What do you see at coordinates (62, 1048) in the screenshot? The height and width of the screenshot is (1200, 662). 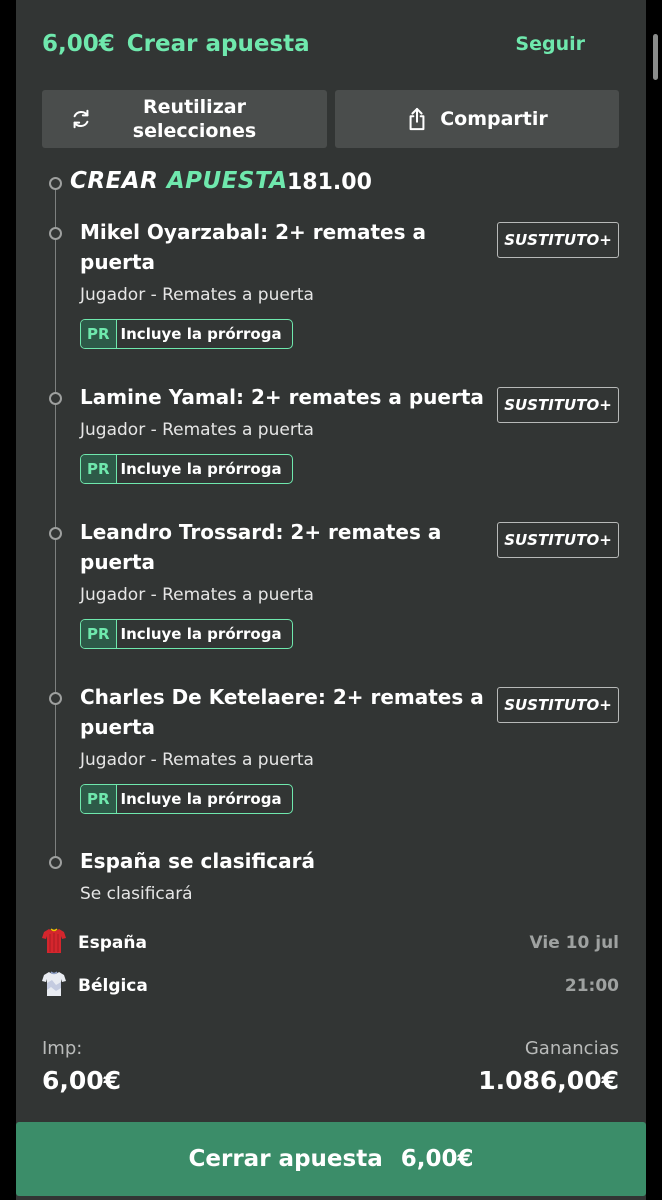 I see `stake-label: Imp:` at bounding box center [62, 1048].